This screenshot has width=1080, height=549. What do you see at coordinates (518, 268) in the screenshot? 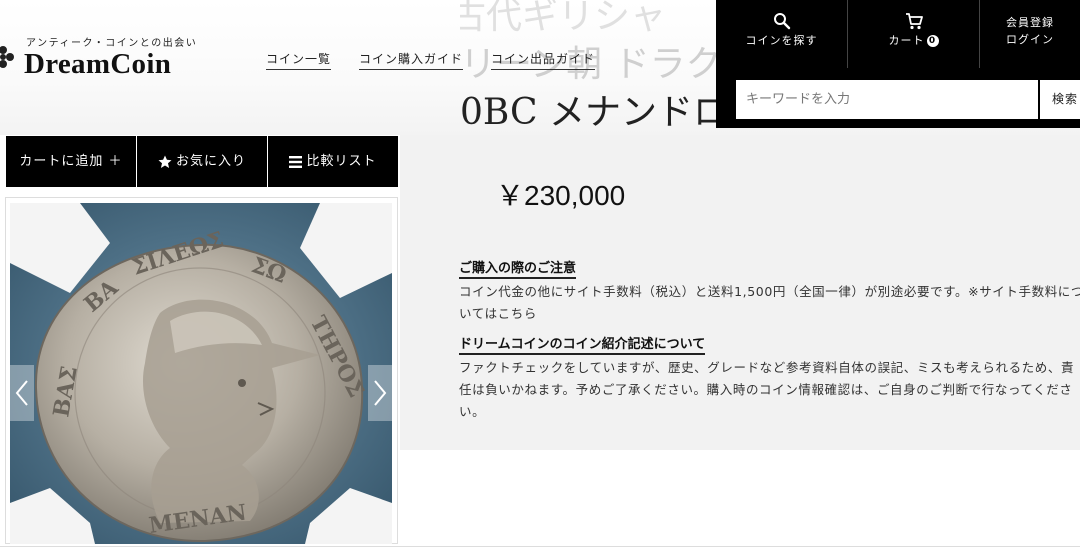
I see `purchase-notice-heading: ご購入の際のご注意` at bounding box center [518, 268].